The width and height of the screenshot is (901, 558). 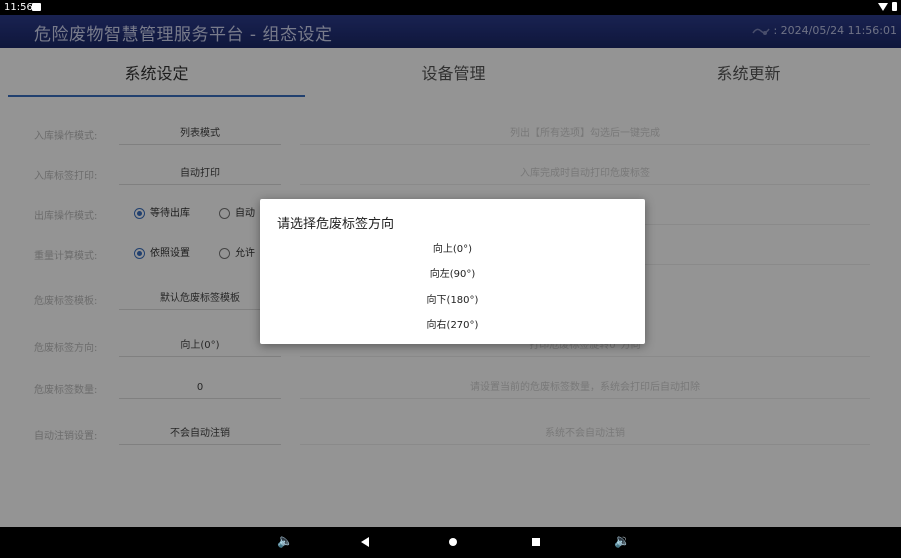 I want to click on status-bar: 11:56, so click(x=450, y=7).